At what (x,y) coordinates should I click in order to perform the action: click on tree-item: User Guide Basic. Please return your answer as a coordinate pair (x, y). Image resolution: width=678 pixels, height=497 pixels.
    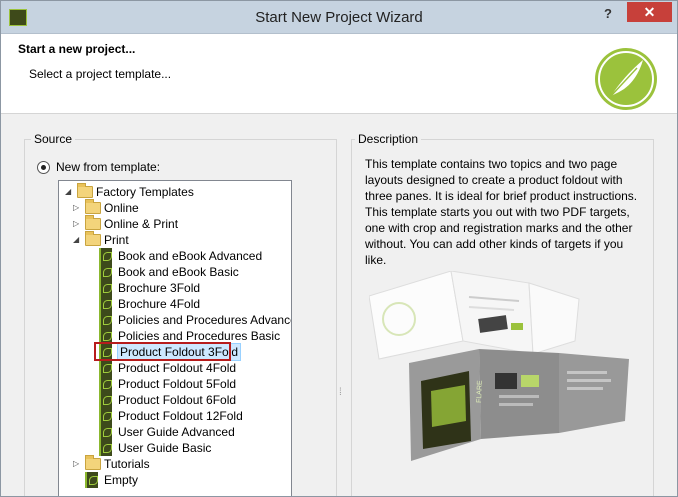
    Looking at the image, I should click on (175, 448).